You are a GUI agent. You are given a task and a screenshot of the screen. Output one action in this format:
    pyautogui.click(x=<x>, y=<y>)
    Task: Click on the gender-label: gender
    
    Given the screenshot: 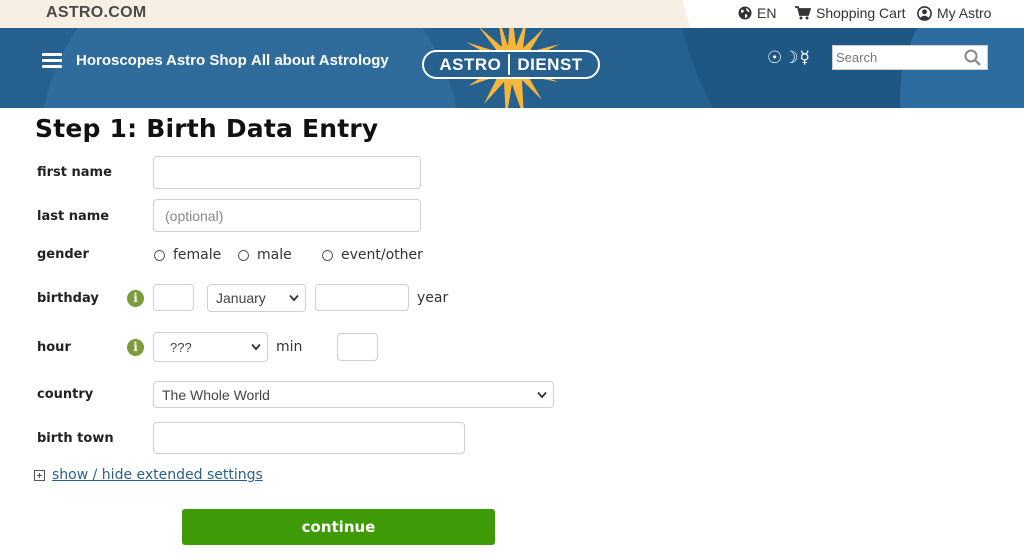 What is the action you would take?
    pyautogui.click(x=63, y=254)
    